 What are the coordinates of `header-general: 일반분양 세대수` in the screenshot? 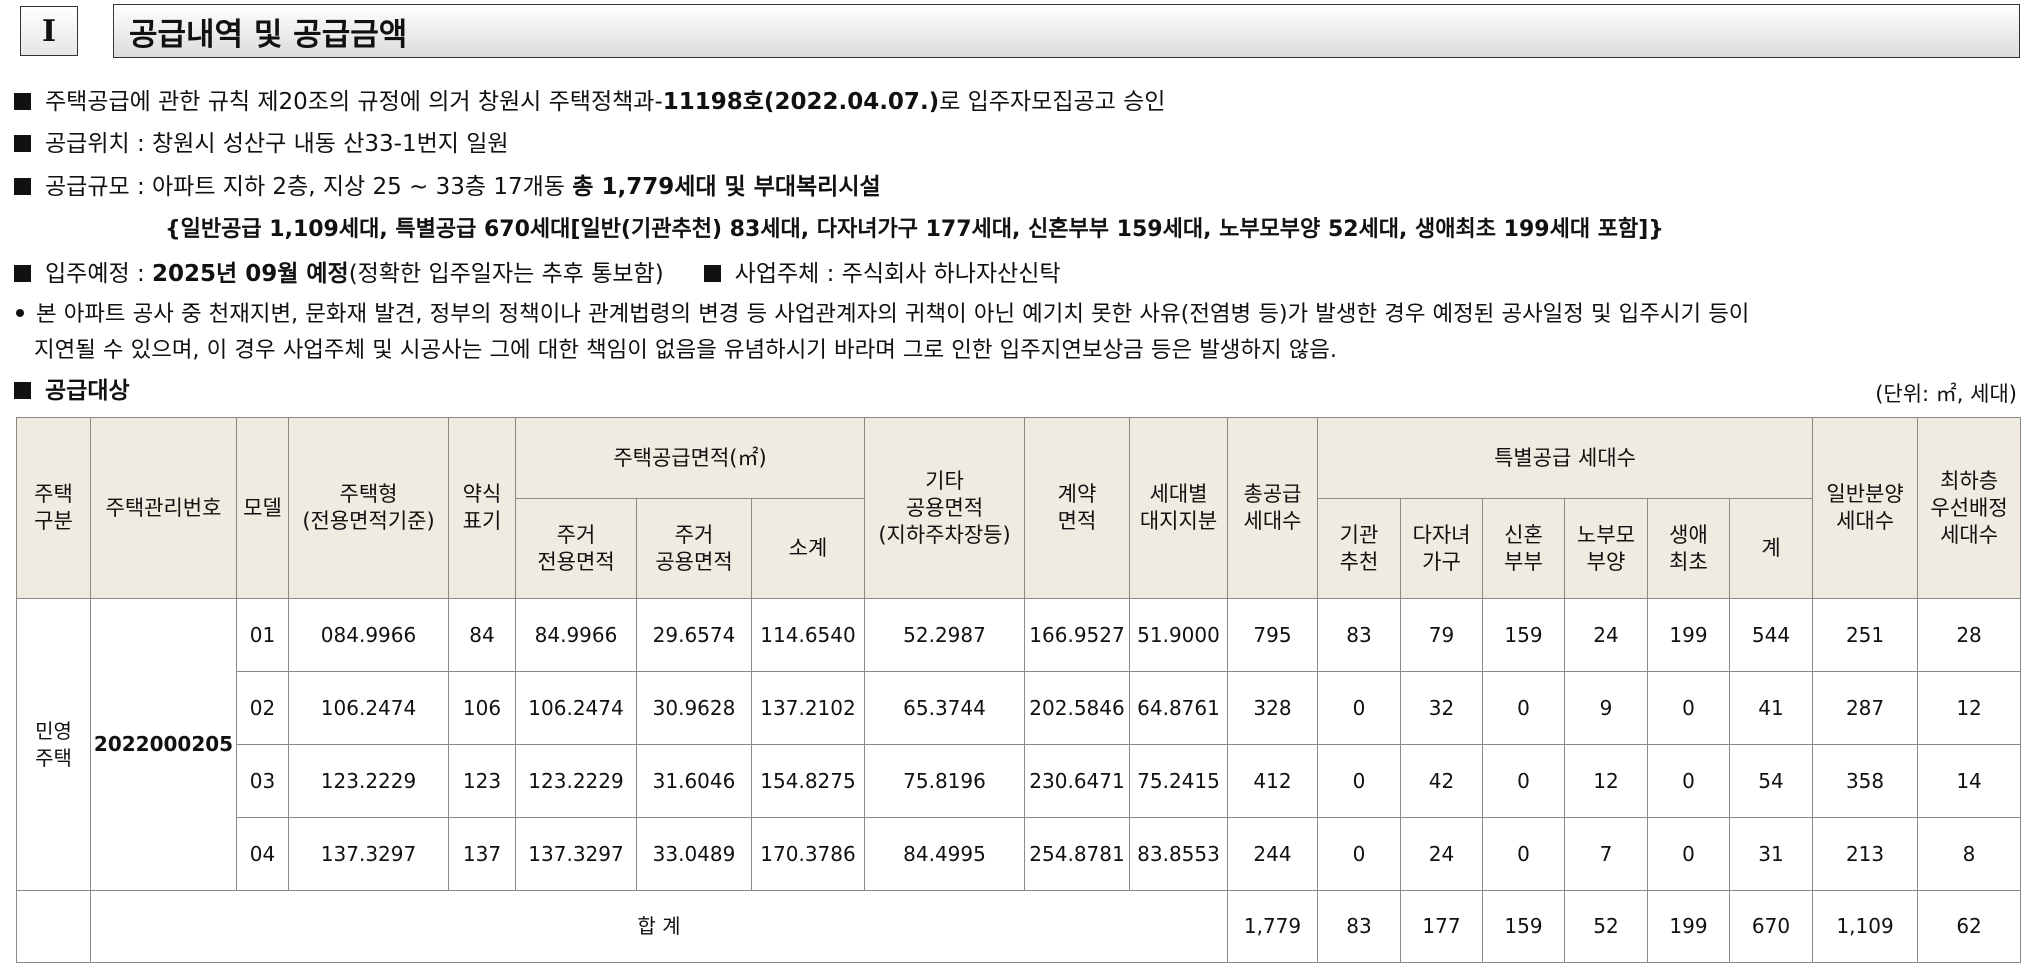 It's located at (1865, 508).